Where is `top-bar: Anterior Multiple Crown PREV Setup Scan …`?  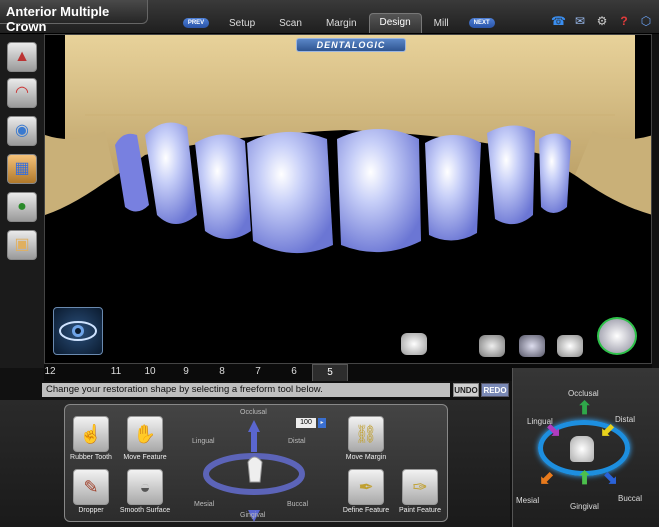
top-bar: Anterior Multiple Crown PREV Setup Scan … is located at coordinates (329, 17).